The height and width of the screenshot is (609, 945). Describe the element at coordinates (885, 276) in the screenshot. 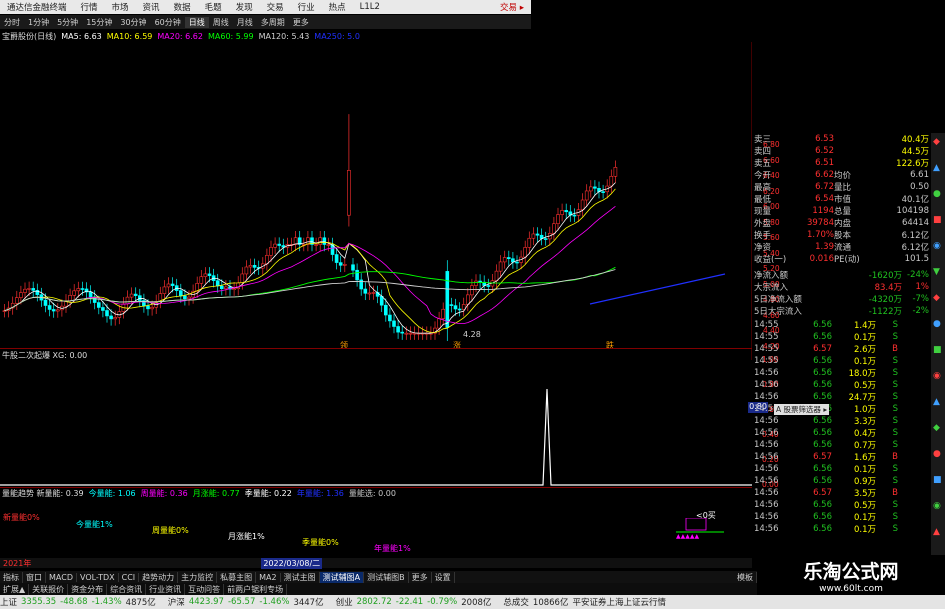

I see `flow-value: -1620万` at that location.